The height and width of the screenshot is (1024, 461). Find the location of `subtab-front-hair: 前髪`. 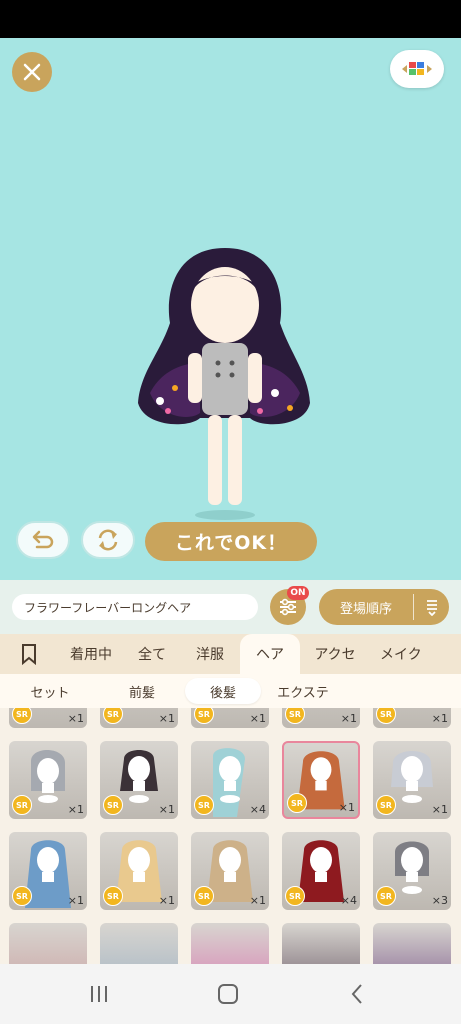

subtab-front-hair: 前髪 is located at coordinates (142, 691).